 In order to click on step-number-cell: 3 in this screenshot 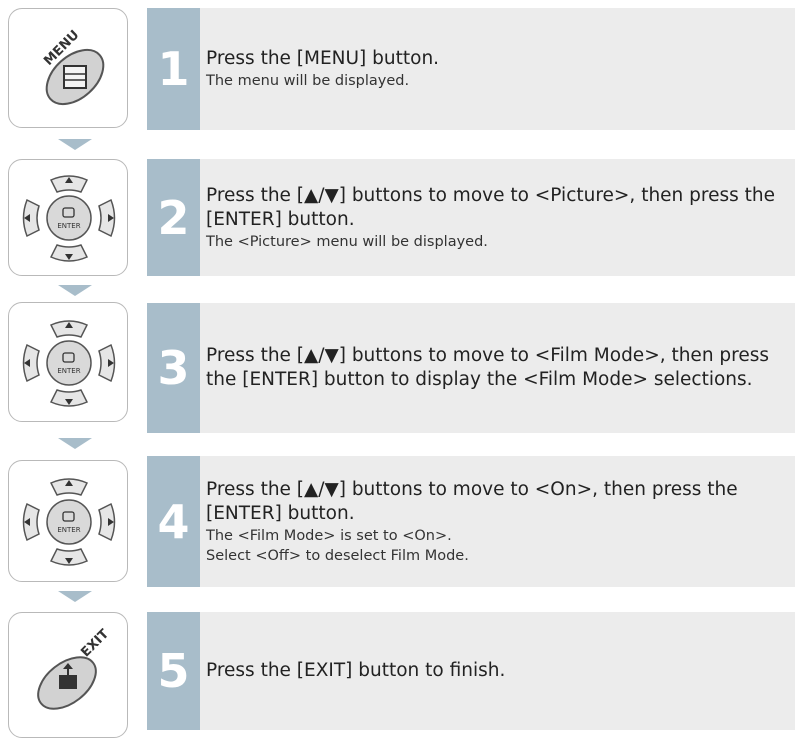, I will do `click(173, 368)`.